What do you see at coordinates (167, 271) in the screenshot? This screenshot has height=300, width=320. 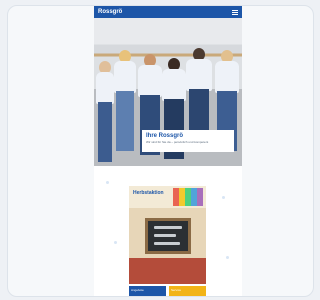 I see `promo-table` at bounding box center [167, 271].